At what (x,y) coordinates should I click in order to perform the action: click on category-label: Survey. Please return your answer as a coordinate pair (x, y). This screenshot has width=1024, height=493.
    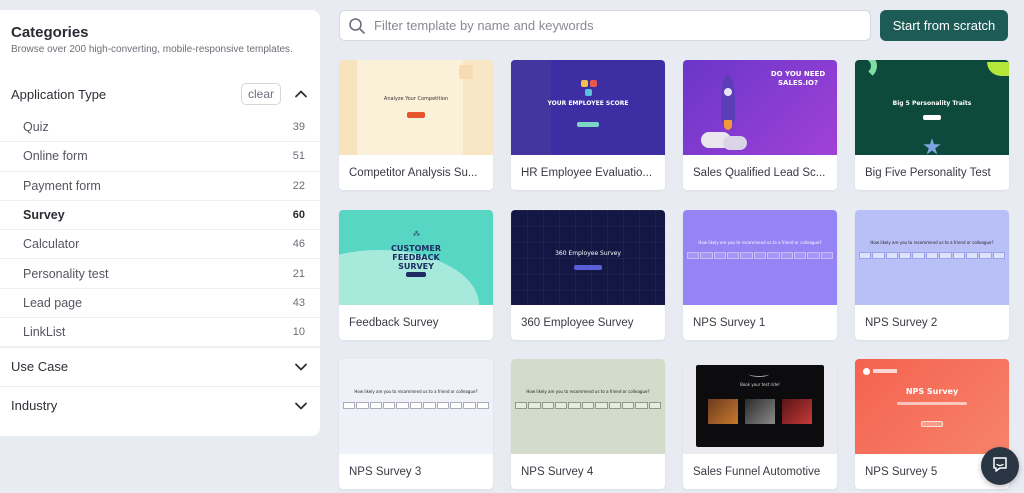
    Looking at the image, I should click on (44, 215).